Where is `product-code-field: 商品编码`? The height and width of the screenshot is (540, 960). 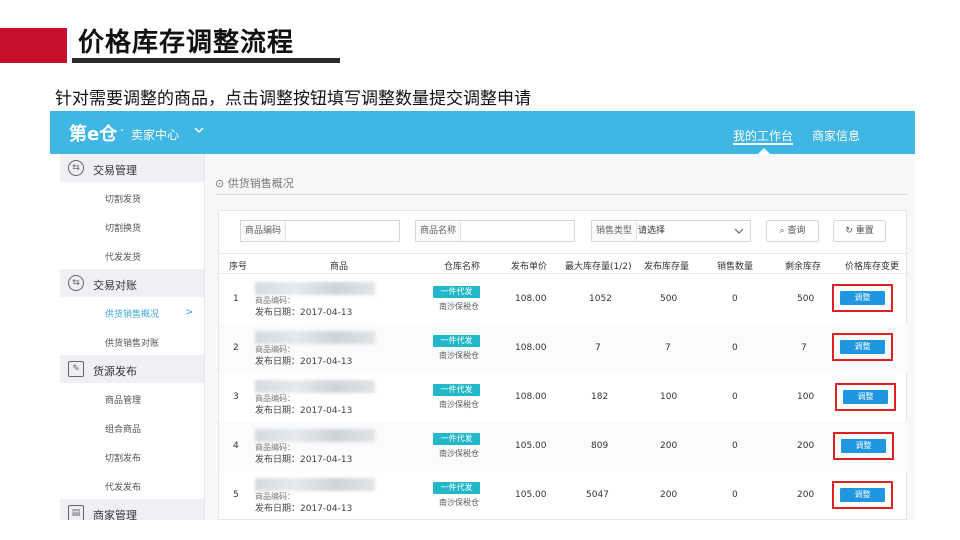
product-code-field: 商品编码 is located at coordinates (320, 231).